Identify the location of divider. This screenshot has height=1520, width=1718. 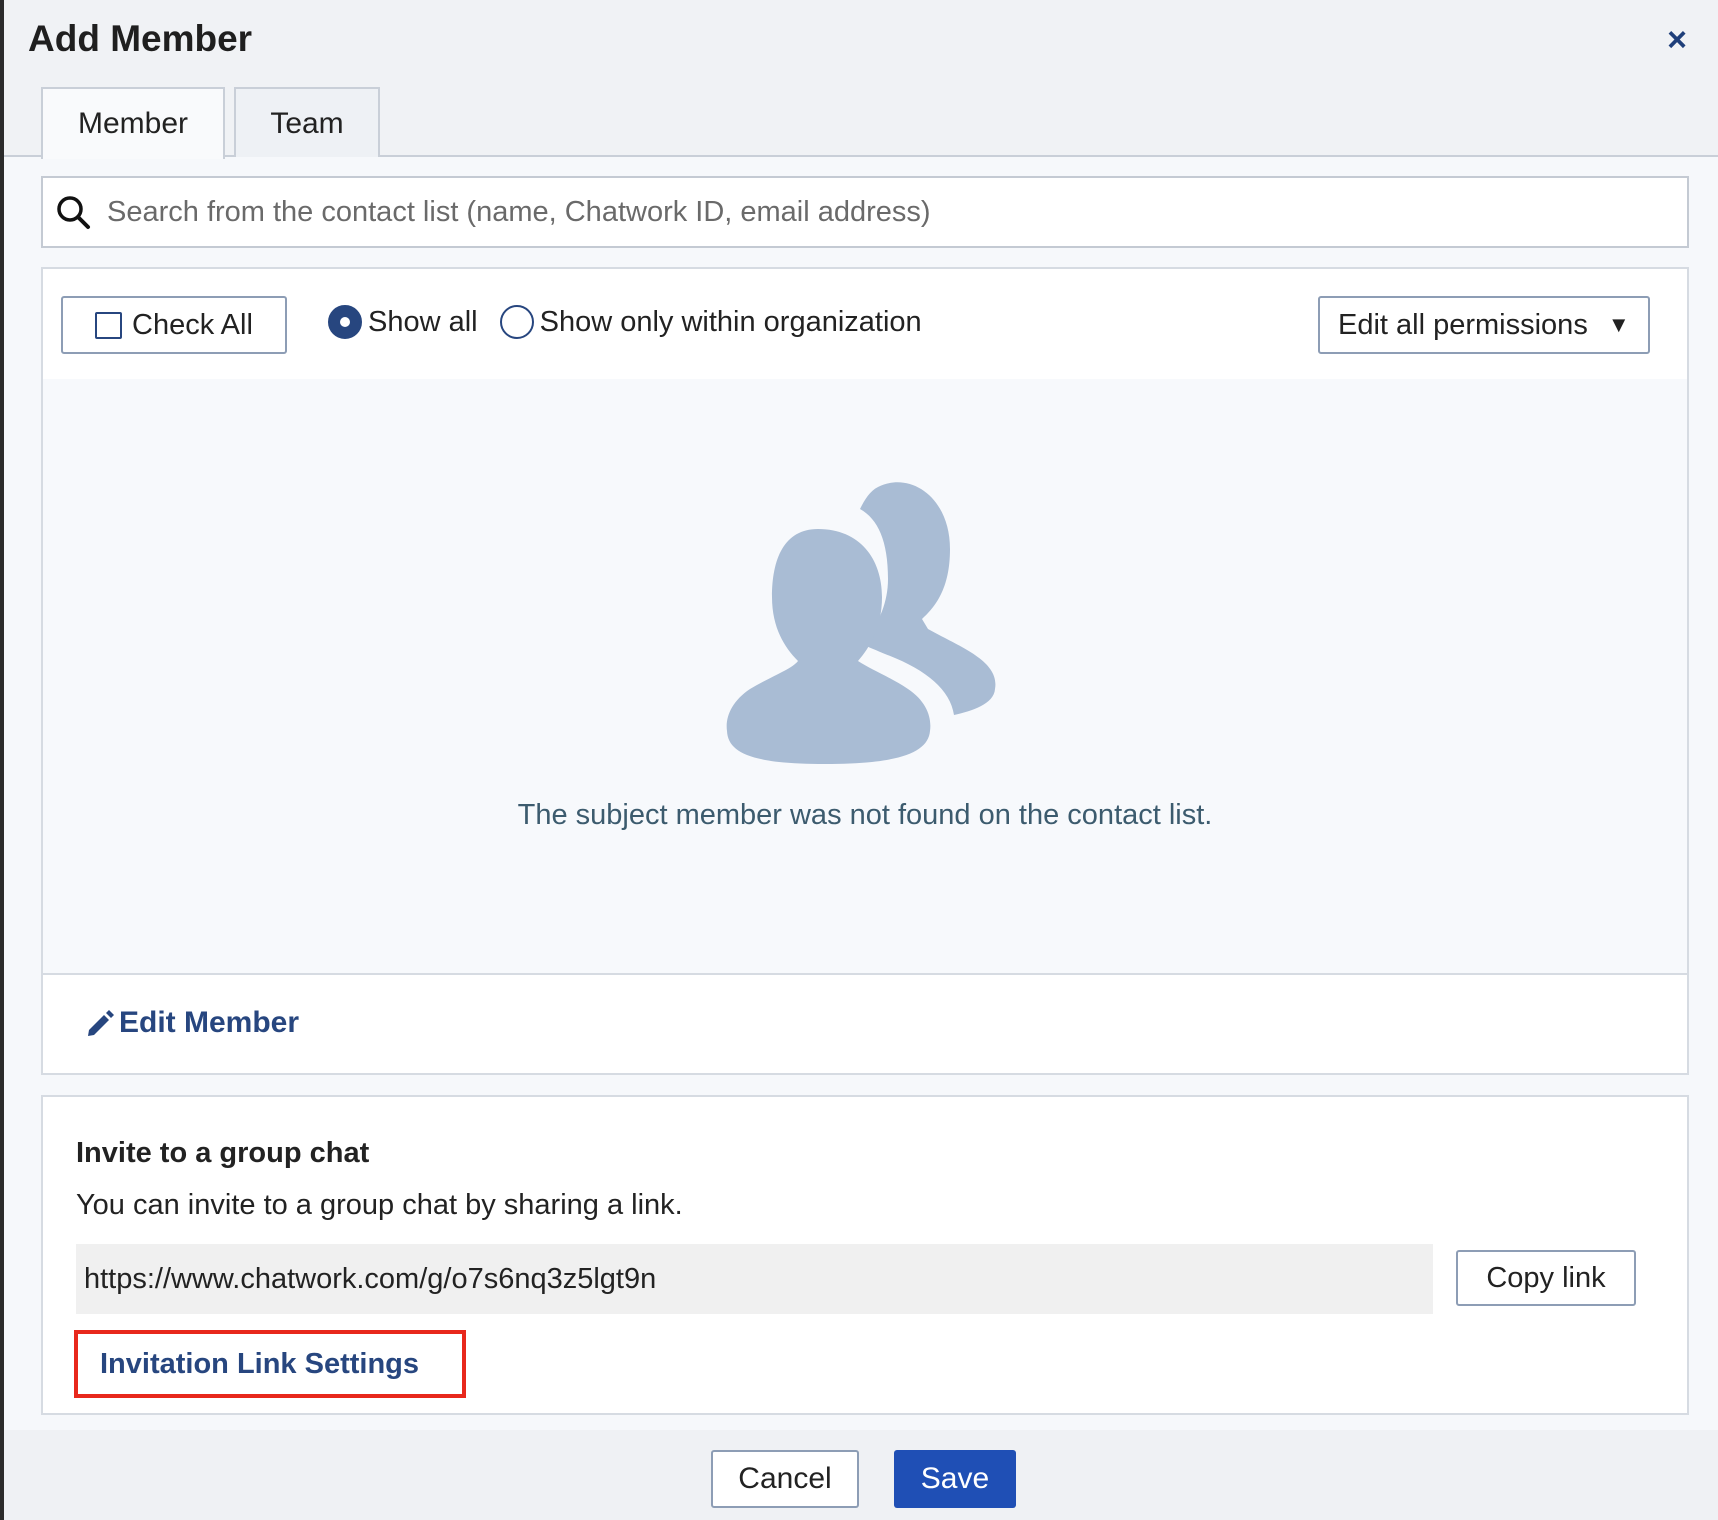
(865, 974).